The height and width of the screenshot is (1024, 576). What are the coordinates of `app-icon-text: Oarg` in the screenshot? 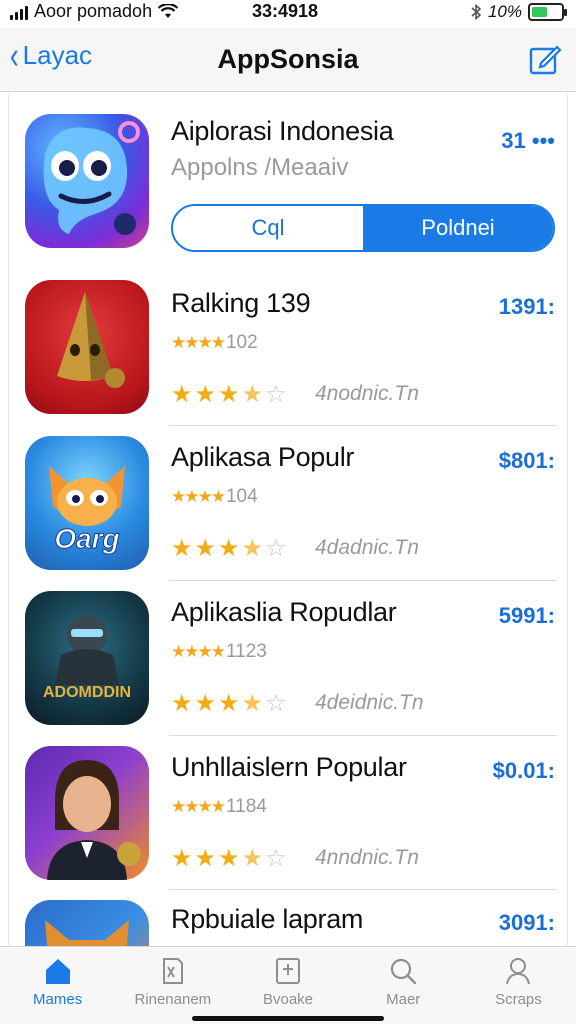 It's located at (86, 538).